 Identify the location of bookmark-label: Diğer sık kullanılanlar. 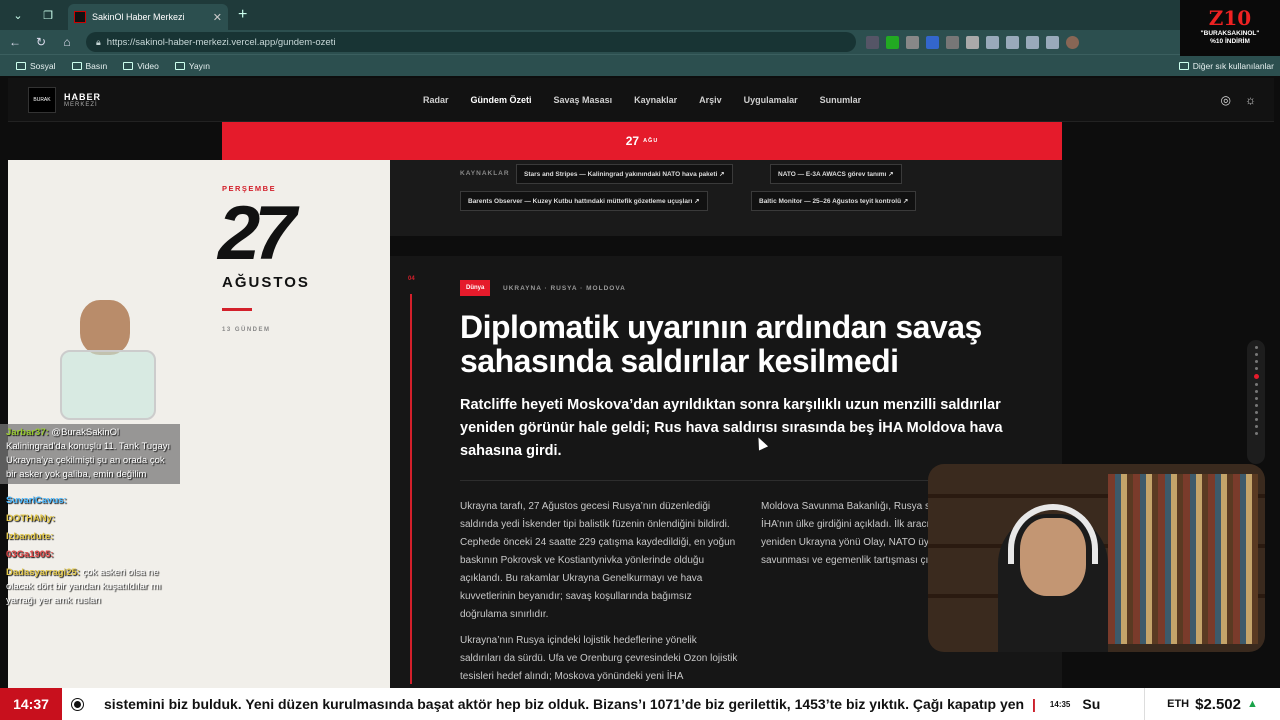
(1233, 65).